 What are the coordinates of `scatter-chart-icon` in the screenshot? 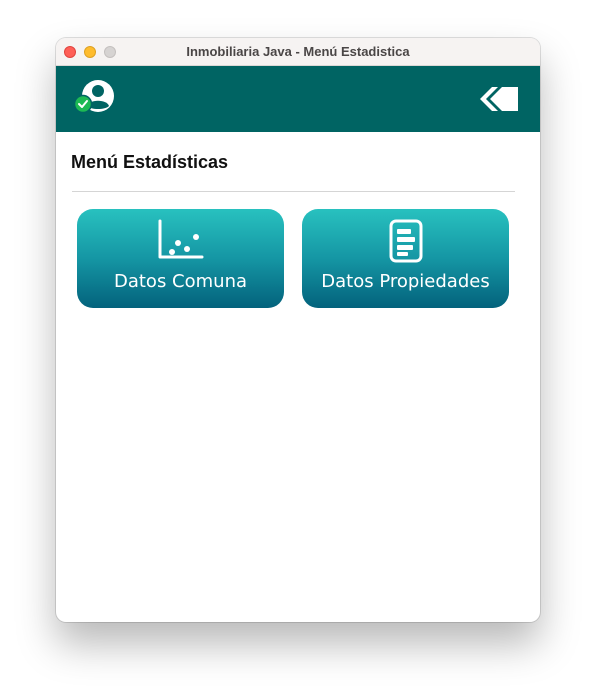 It's located at (181, 242).